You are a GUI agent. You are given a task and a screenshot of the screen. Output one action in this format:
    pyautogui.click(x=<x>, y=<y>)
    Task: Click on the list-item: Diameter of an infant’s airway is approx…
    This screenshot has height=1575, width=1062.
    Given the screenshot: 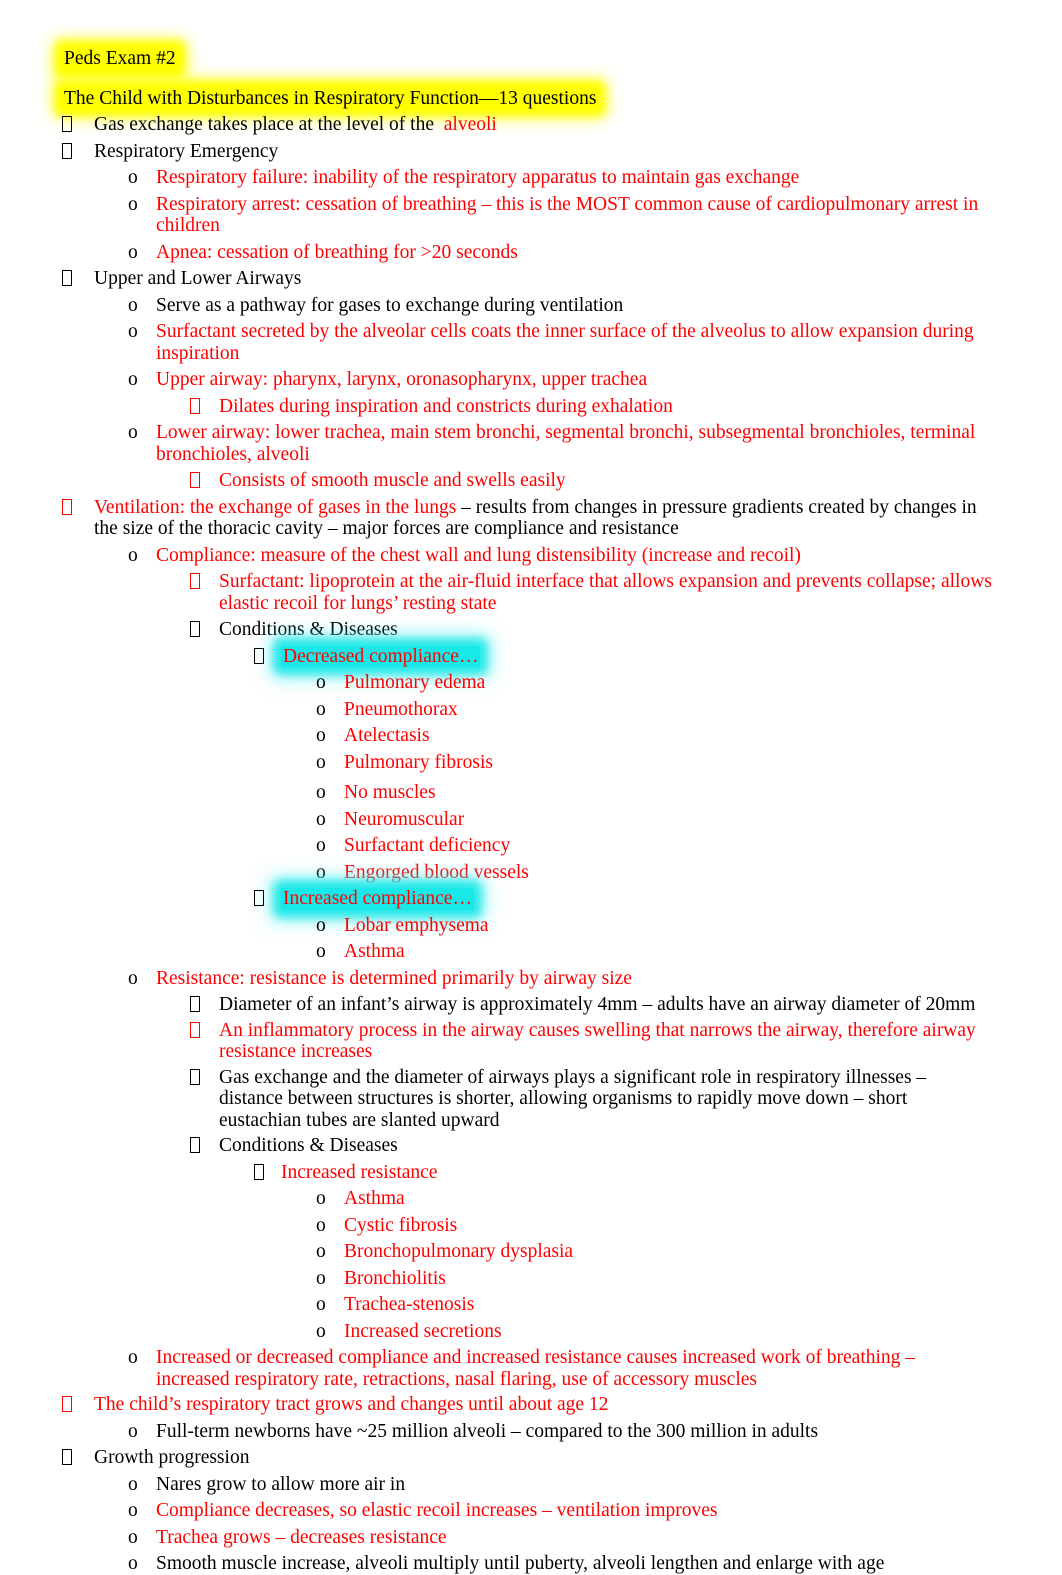 What is the action you would take?
    pyautogui.click(x=527, y=1005)
    